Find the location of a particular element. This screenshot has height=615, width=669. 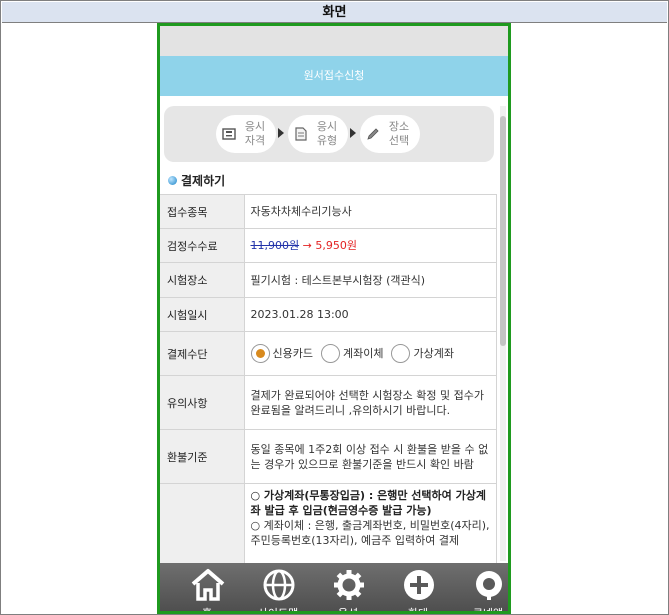

globe-icon is located at coordinates (279, 585).